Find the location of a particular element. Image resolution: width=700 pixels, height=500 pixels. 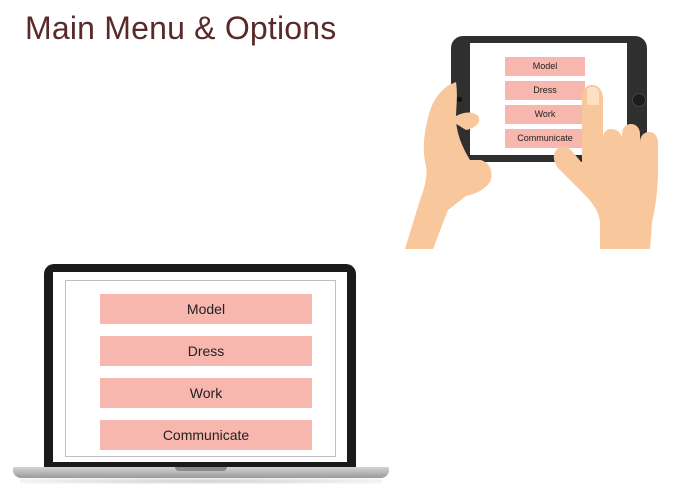

laptop-notch is located at coordinates (201, 469).